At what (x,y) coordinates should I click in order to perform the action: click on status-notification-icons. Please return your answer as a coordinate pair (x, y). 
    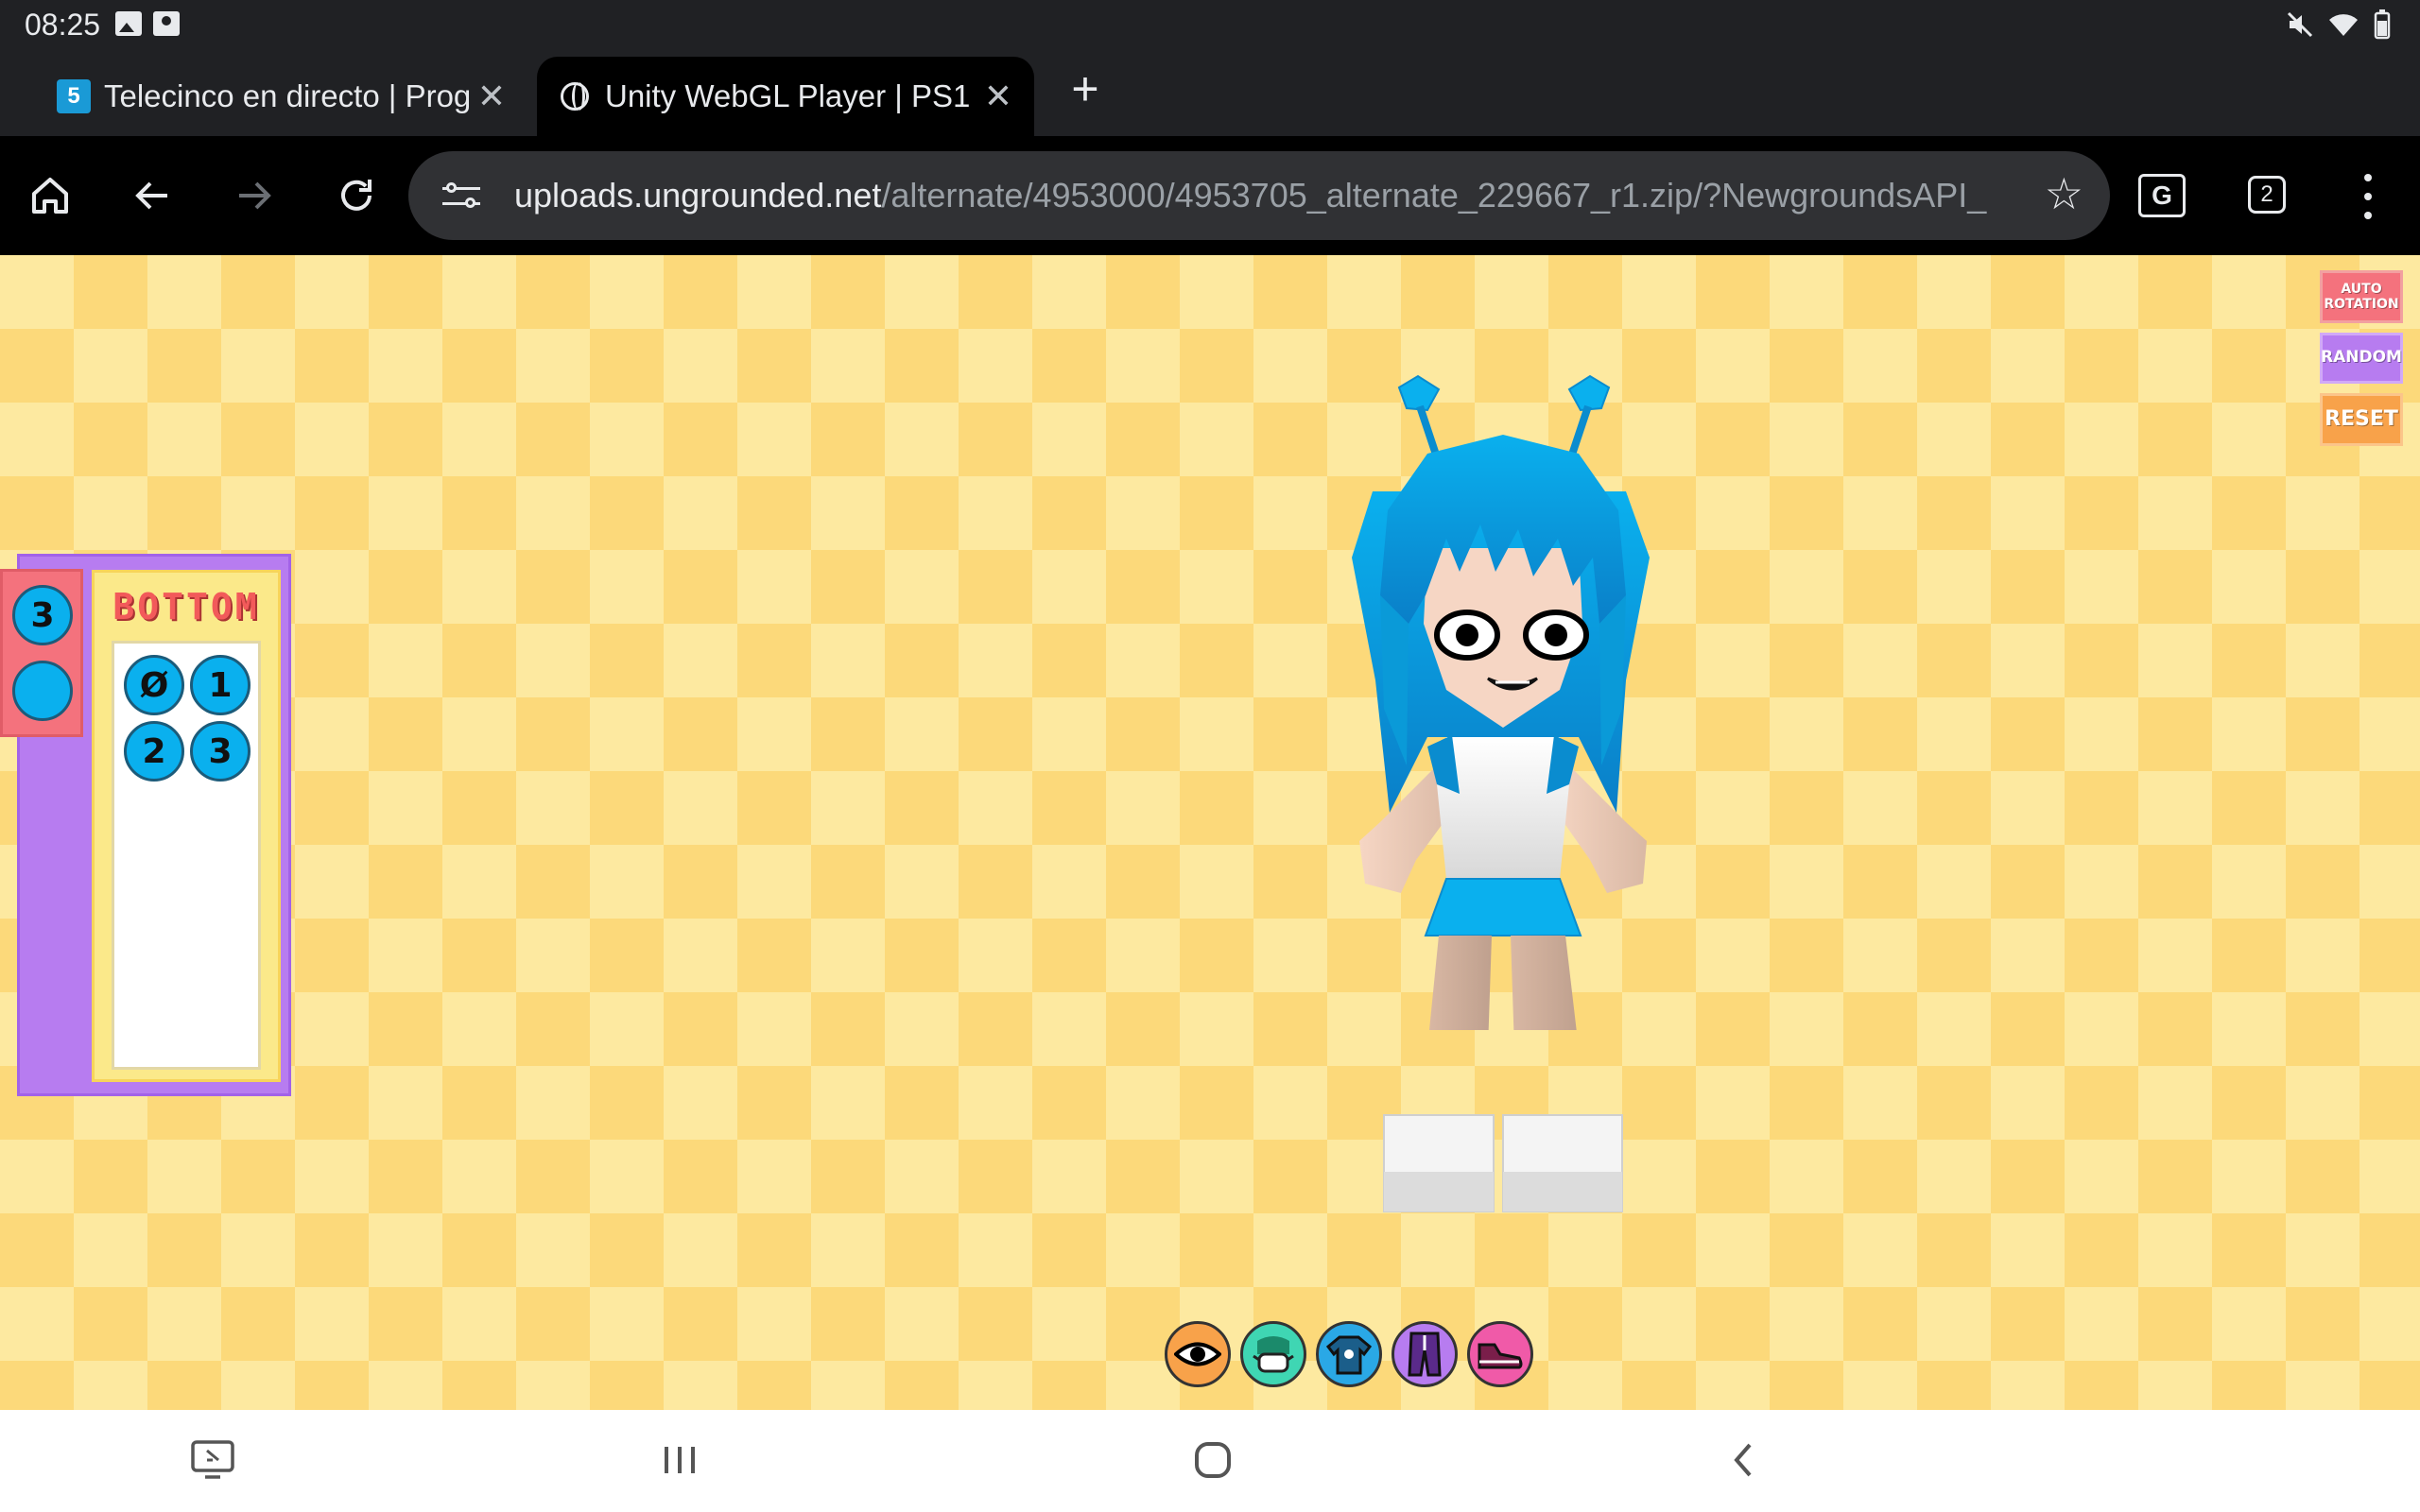
    Looking at the image, I should click on (147, 23).